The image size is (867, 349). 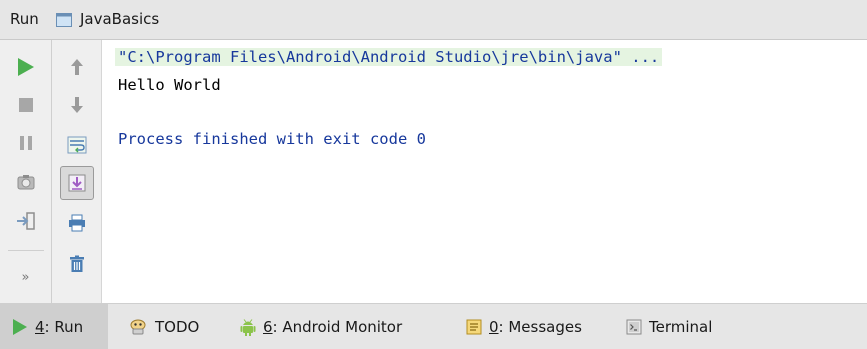 What do you see at coordinates (433, 20) in the screenshot?
I see `tool-window-header: Run JavaBasics` at bounding box center [433, 20].